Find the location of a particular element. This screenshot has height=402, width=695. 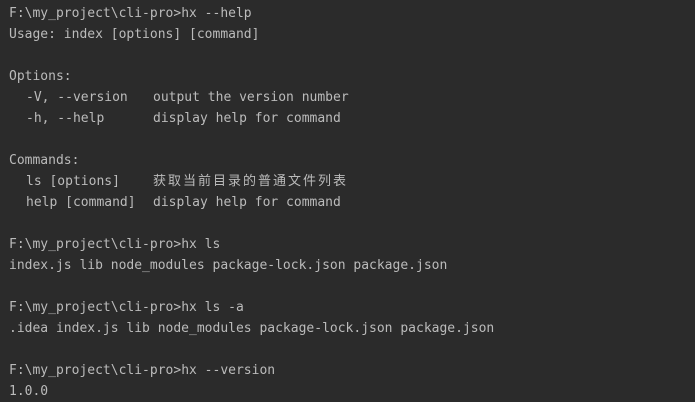

option-row: -V, --version output the version number is located at coordinates (352, 97).